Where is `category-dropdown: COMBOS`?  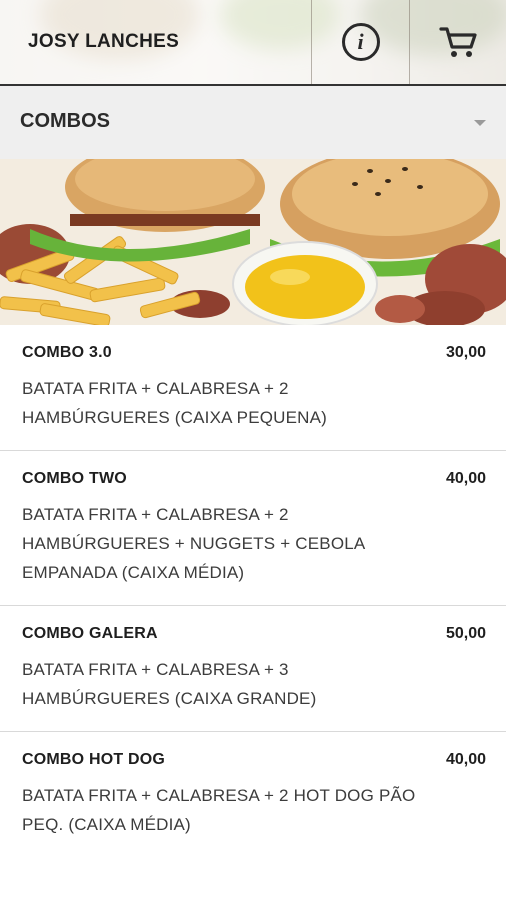 category-dropdown: COMBOS is located at coordinates (253, 122).